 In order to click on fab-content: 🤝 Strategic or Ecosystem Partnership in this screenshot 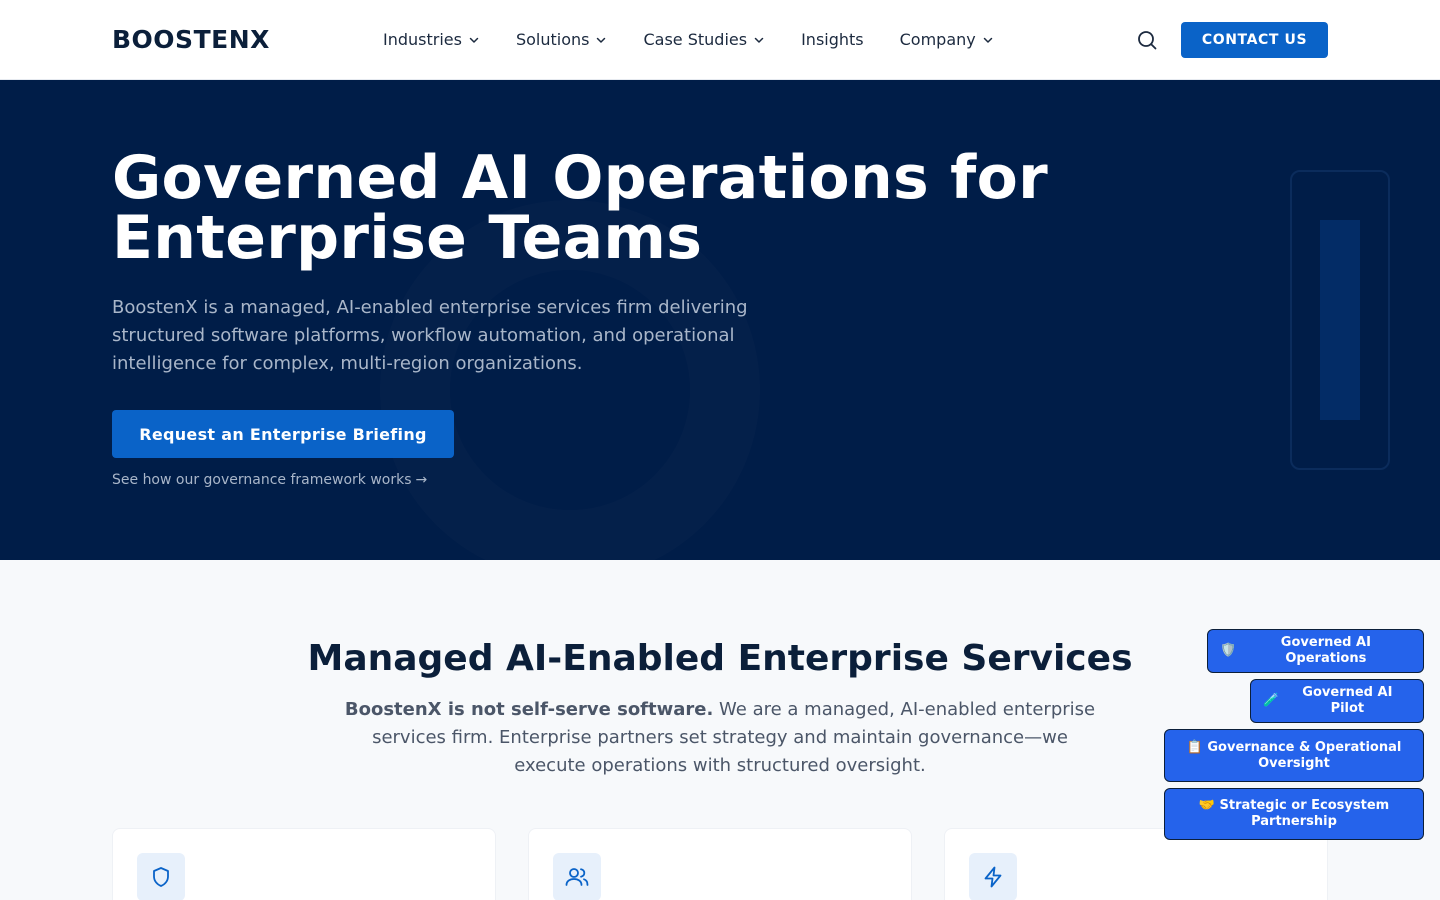, I will do `click(1294, 814)`.